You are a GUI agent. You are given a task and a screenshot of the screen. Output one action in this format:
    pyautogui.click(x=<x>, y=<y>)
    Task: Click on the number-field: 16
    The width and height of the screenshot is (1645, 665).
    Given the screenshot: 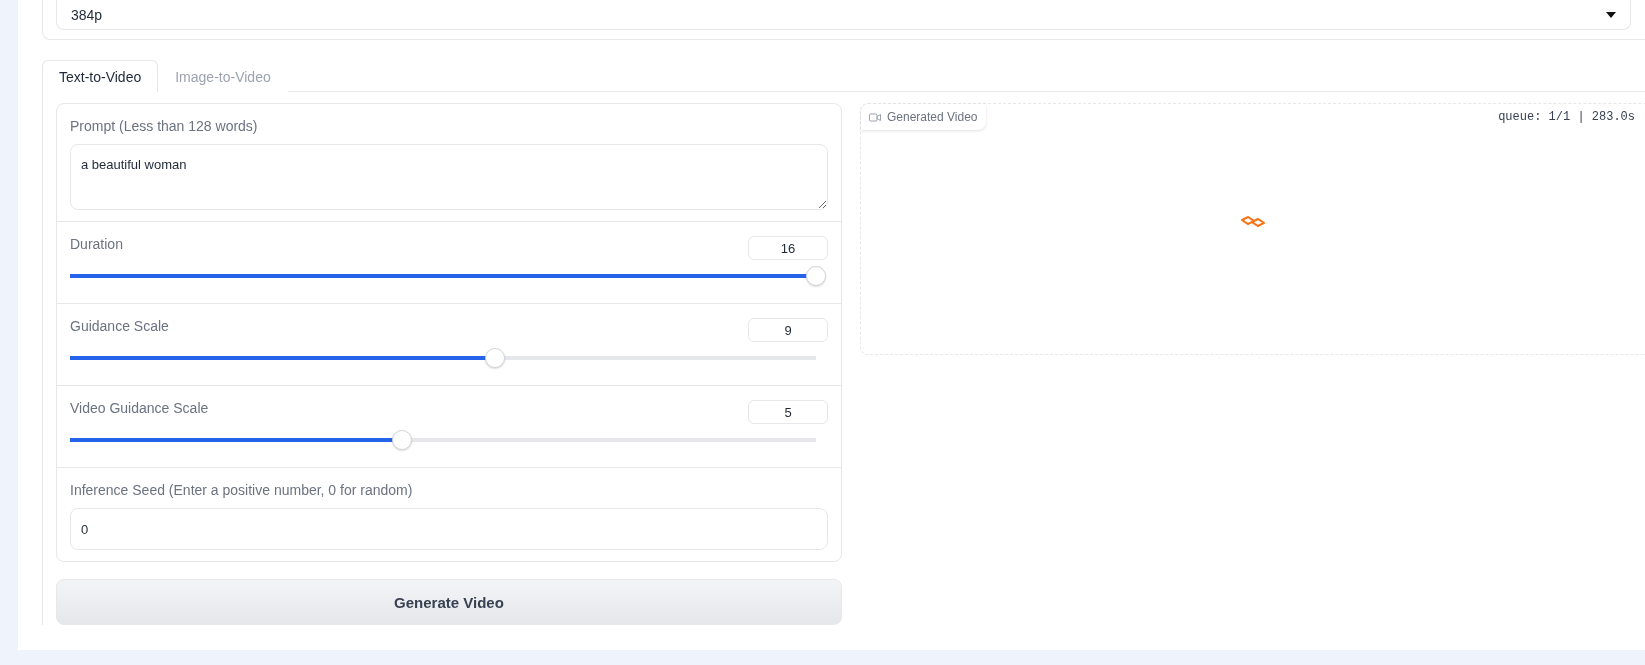 What is the action you would take?
    pyautogui.click(x=788, y=248)
    